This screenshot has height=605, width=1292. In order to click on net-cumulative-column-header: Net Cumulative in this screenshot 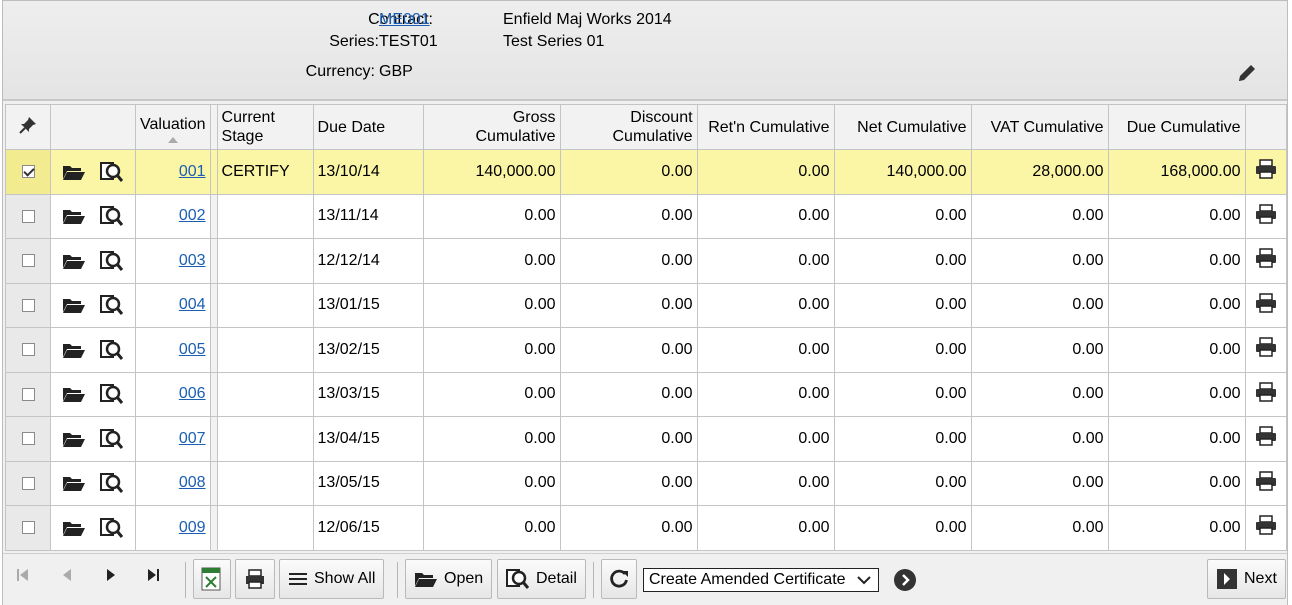, I will do `click(902, 127)`.